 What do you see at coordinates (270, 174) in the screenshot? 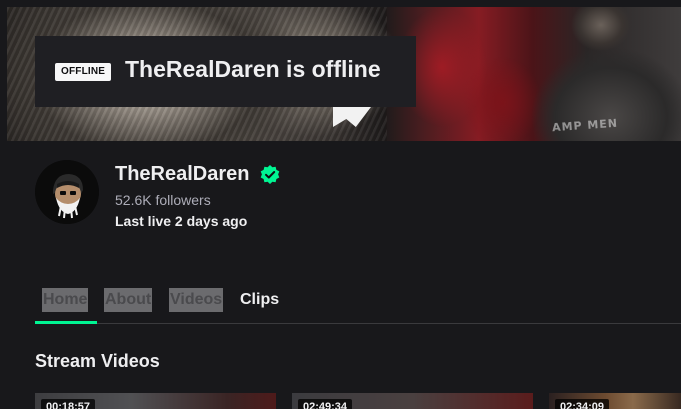
I see `verified-badge-icon` at bounding box center [270, 174].